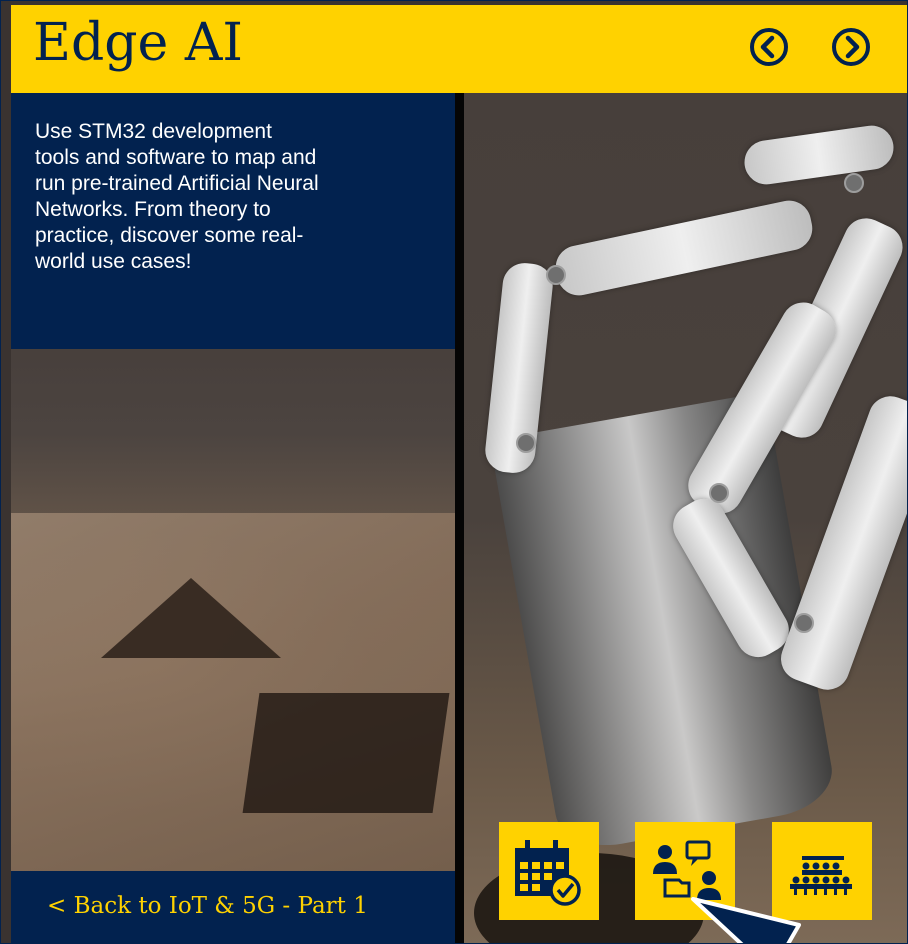 This screenshot has height=944, width=908. I want to click on square-cutout, so click(346, 753).